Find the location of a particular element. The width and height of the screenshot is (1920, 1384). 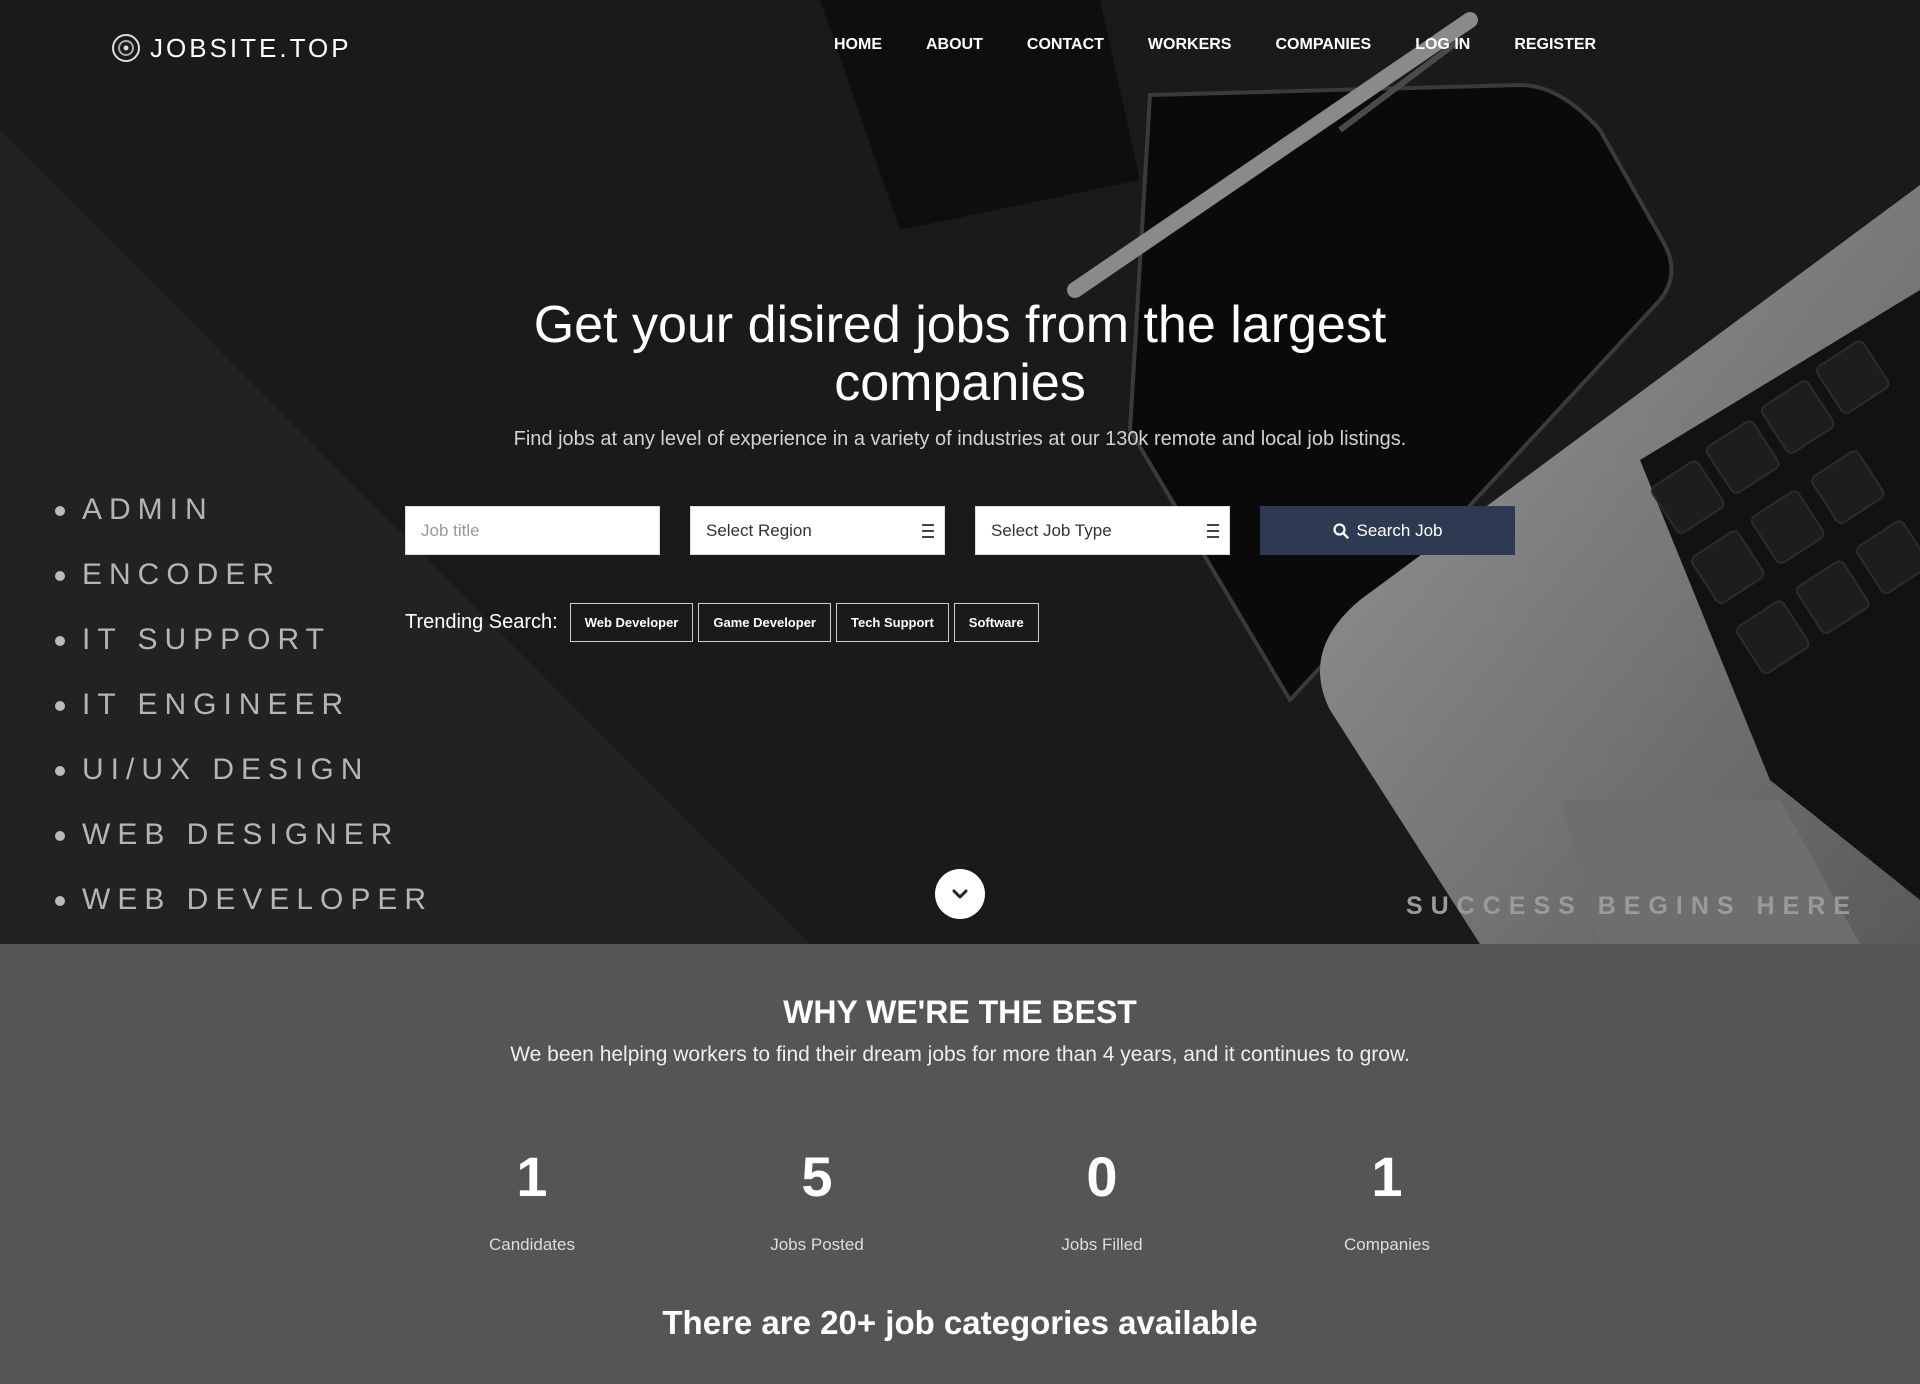

list-item: IT SUPPORT is located at coordinates (244, 655).